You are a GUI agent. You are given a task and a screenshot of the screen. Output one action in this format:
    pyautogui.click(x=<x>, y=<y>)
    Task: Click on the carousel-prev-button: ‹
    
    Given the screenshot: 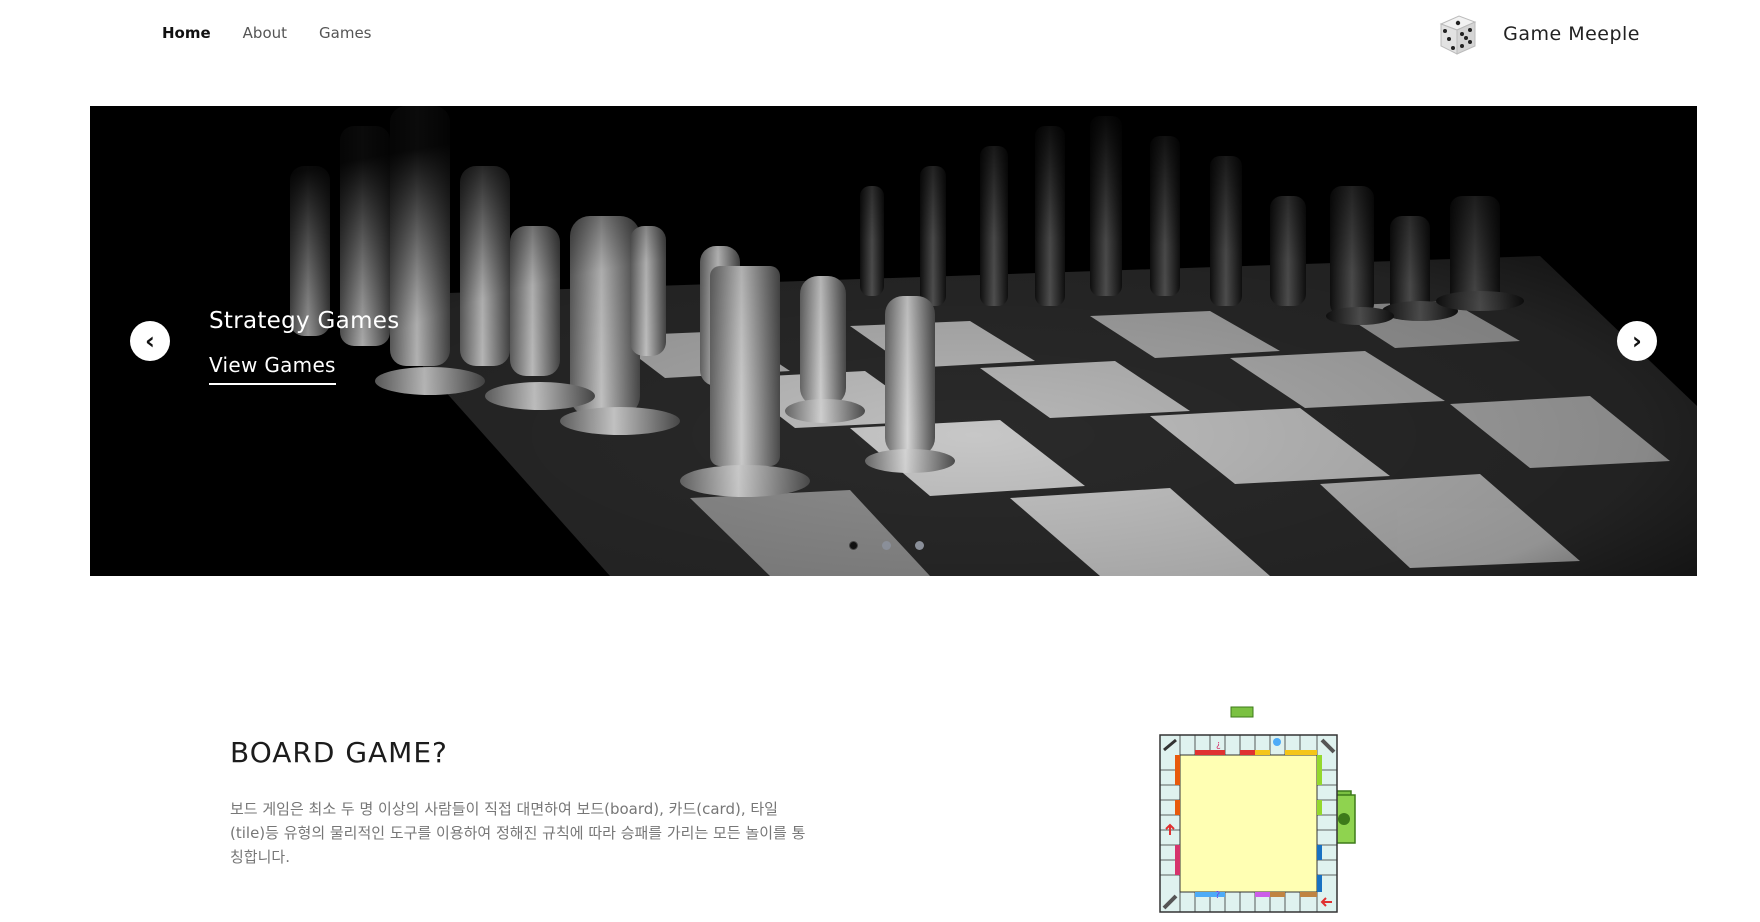 What is the action you would take?
    pyautogui.click(x=150, y=341)
    